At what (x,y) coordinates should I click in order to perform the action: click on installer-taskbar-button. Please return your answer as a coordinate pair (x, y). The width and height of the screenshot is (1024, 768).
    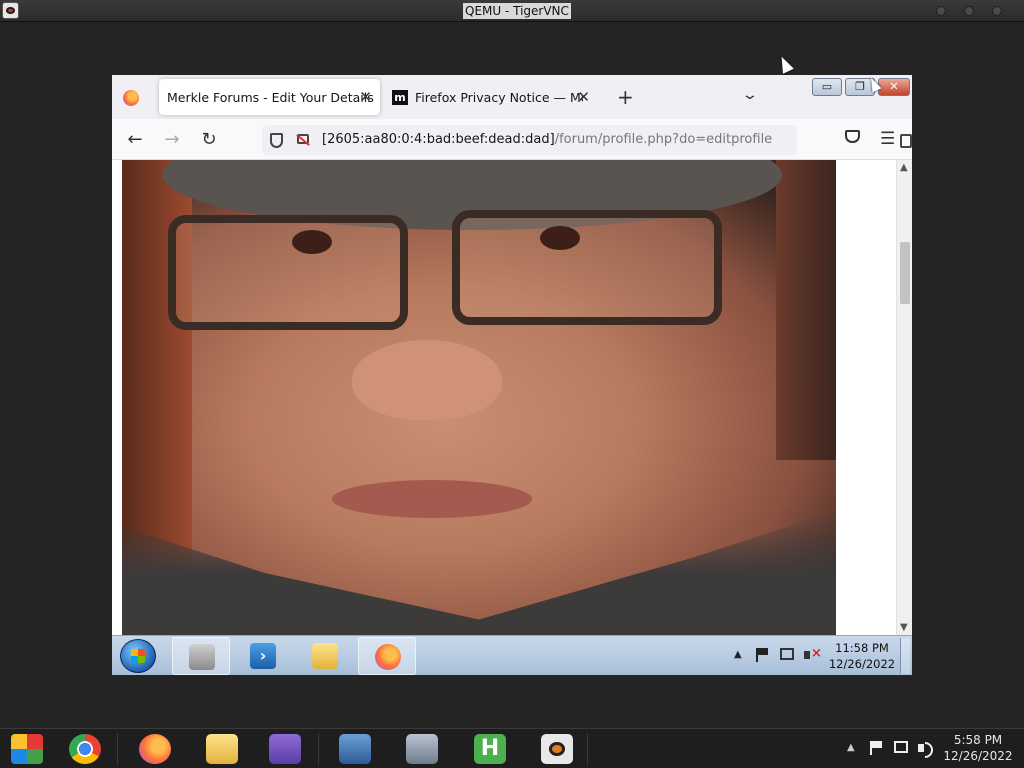
    Looking at the image, I should click on (423, 749).